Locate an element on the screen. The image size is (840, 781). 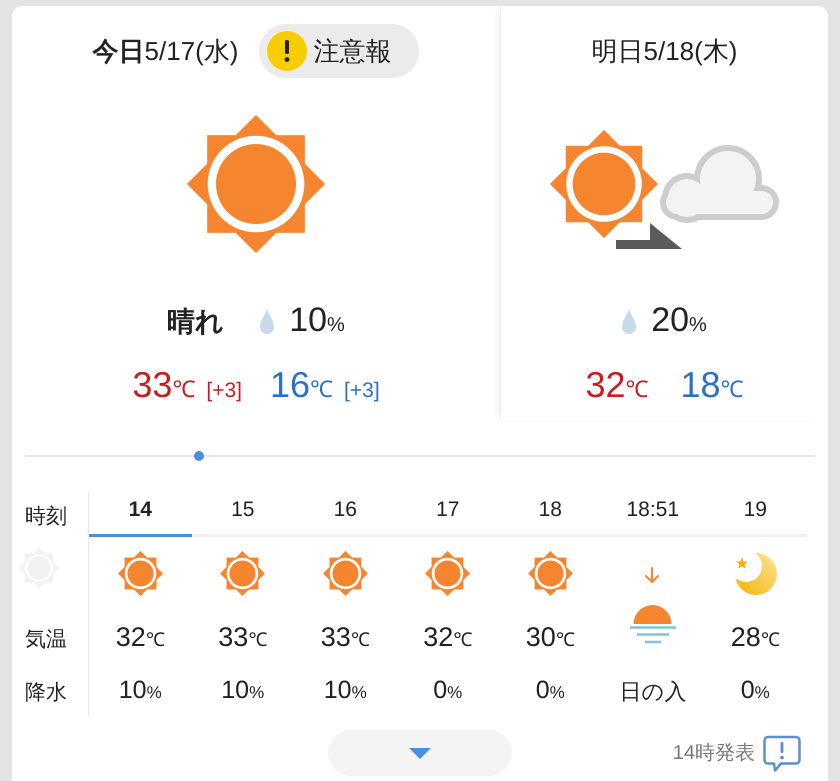
high-temp: 33℃ is located at coordinates (164, 385).